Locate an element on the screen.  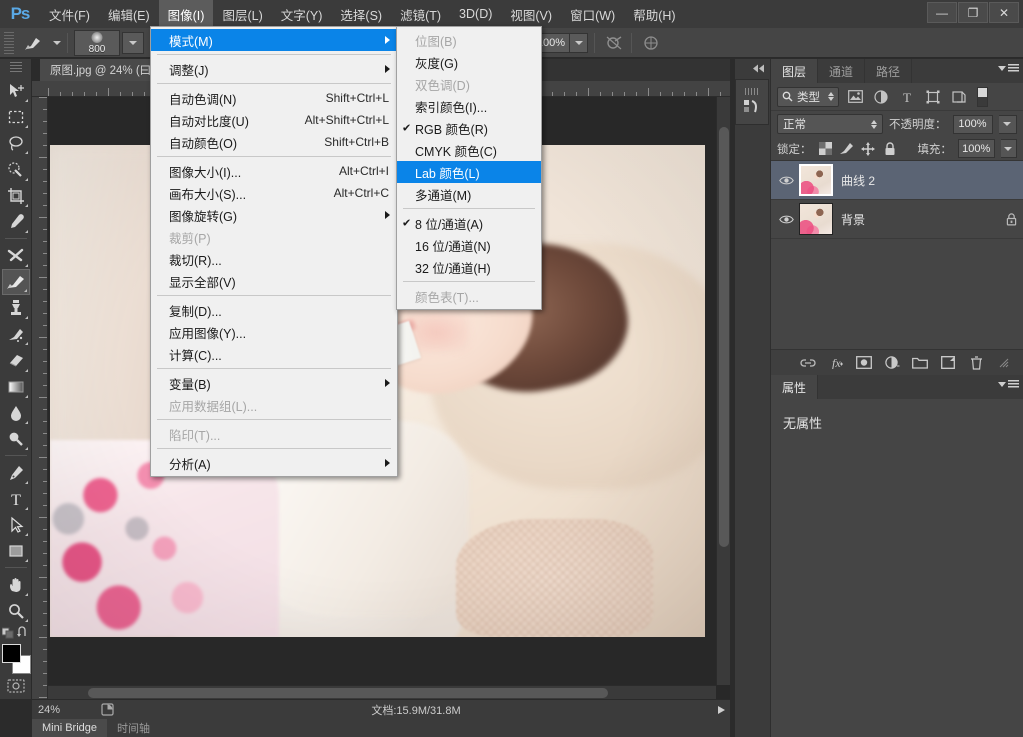
layer-row: 曲线 2 is located at coordinates (897, 180).